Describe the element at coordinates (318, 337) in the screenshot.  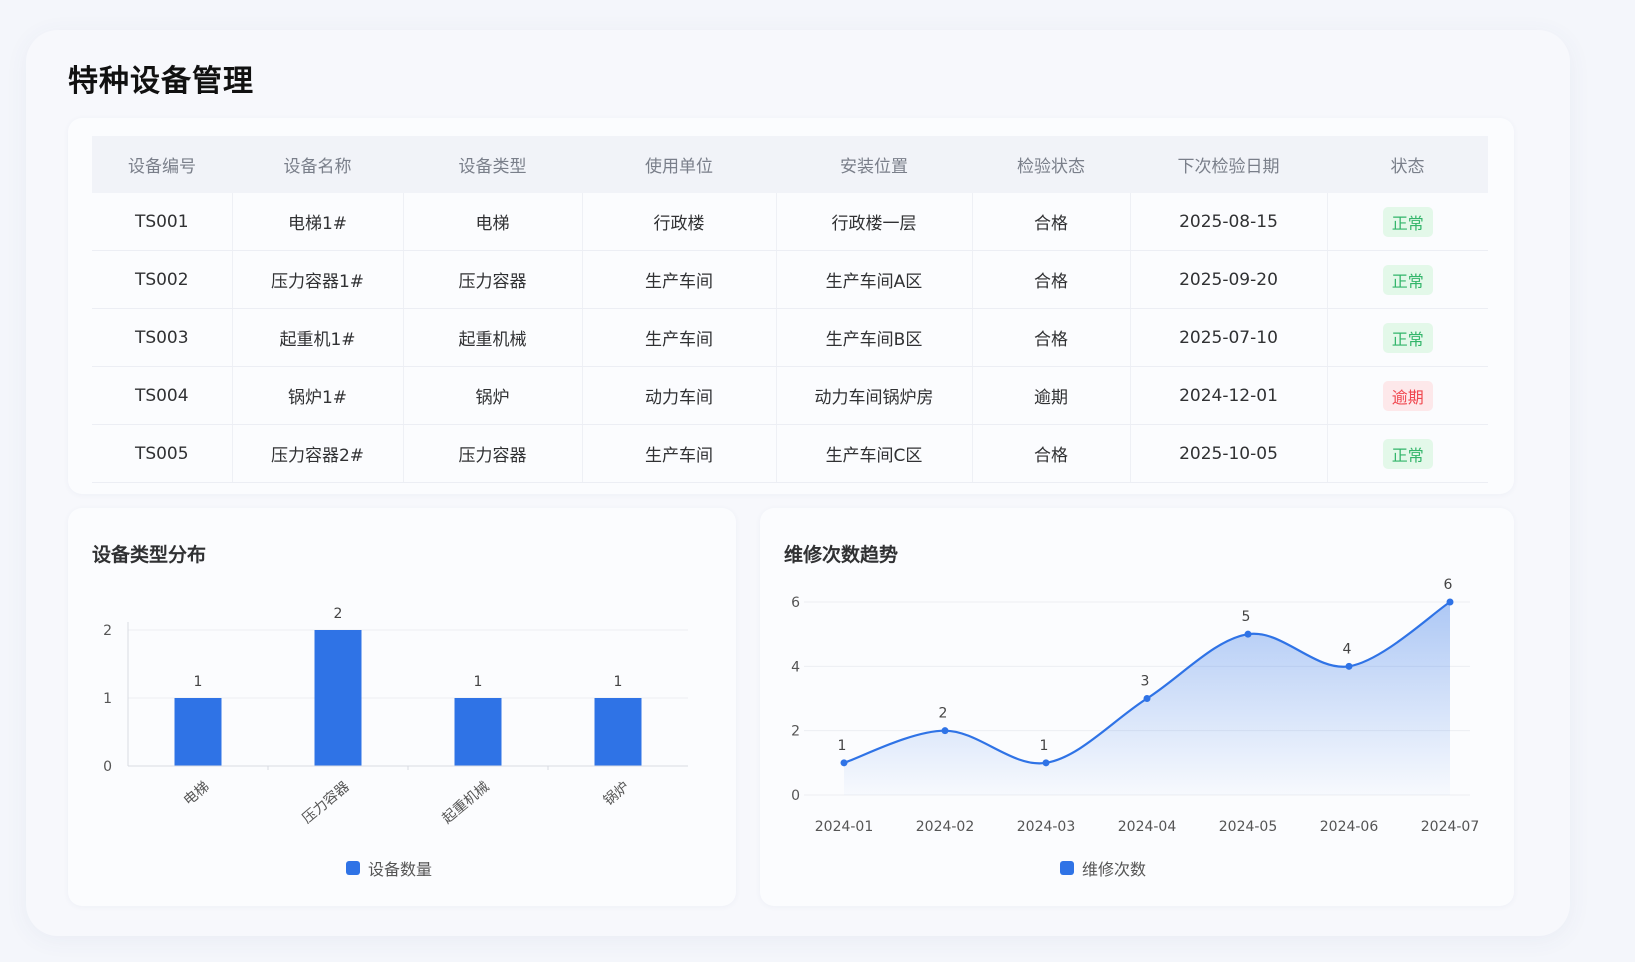
I see `cell-name: 起重机1#` at that location.